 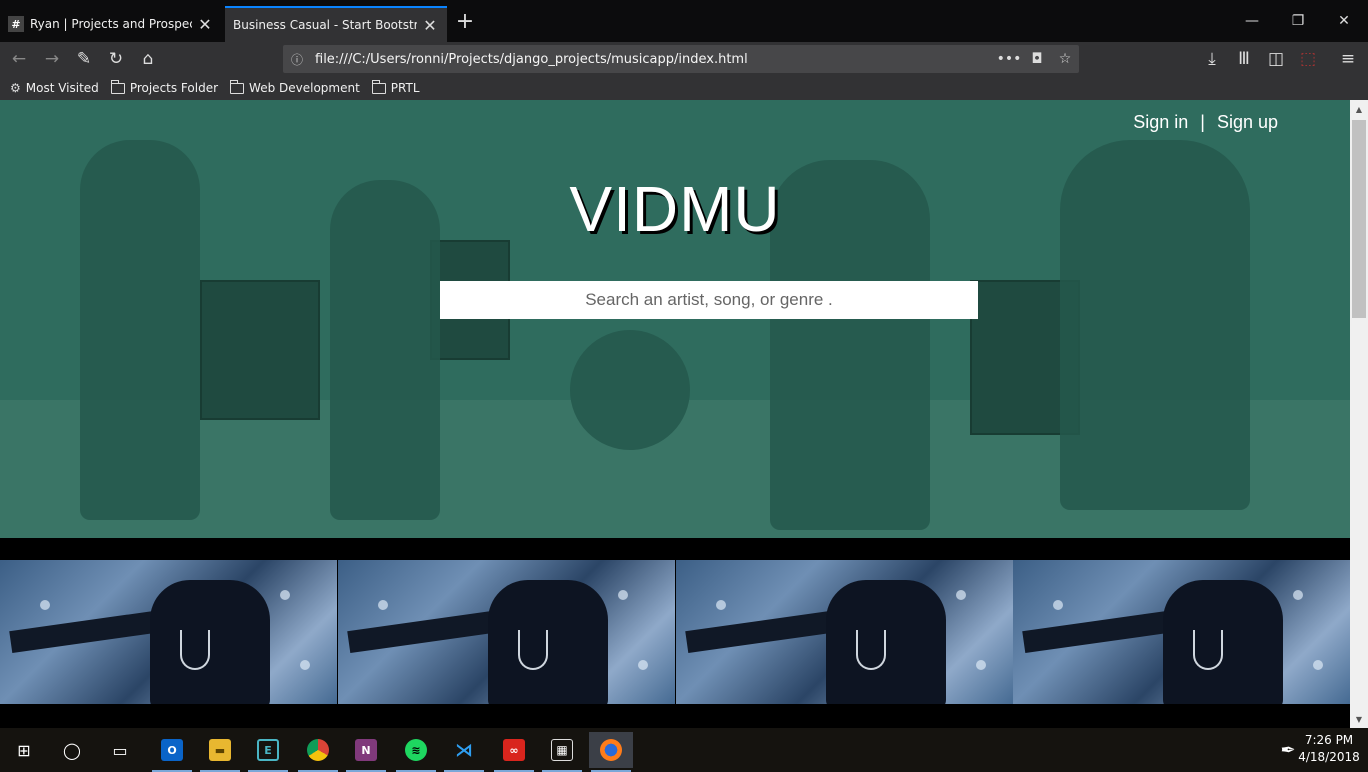 What do you see at coordinates (62, 88) in the screenshot?
I see `bookmark-label: Most Visited` at bounding box center [62, 88].